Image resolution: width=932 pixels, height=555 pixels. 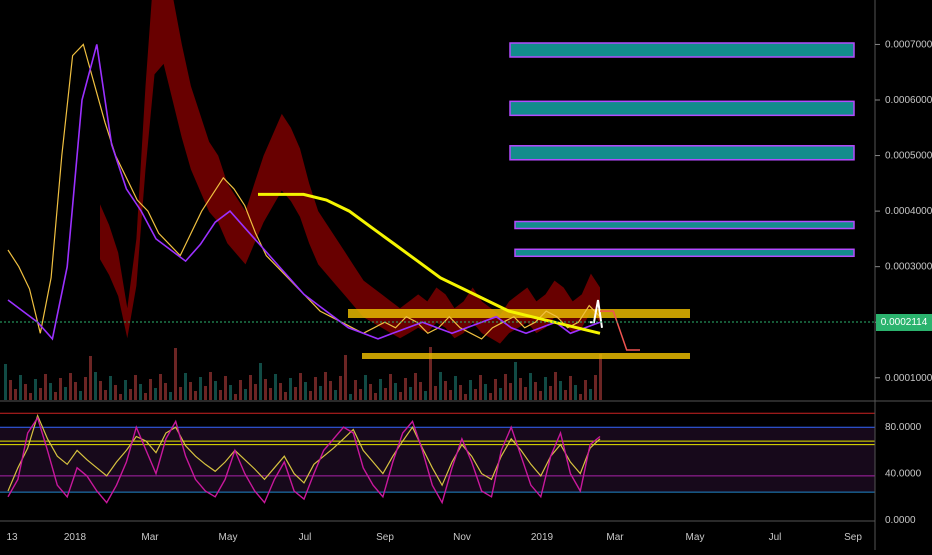 I want to click on osc-y-tick-label: 80.0000, so click(x=903, y=427).